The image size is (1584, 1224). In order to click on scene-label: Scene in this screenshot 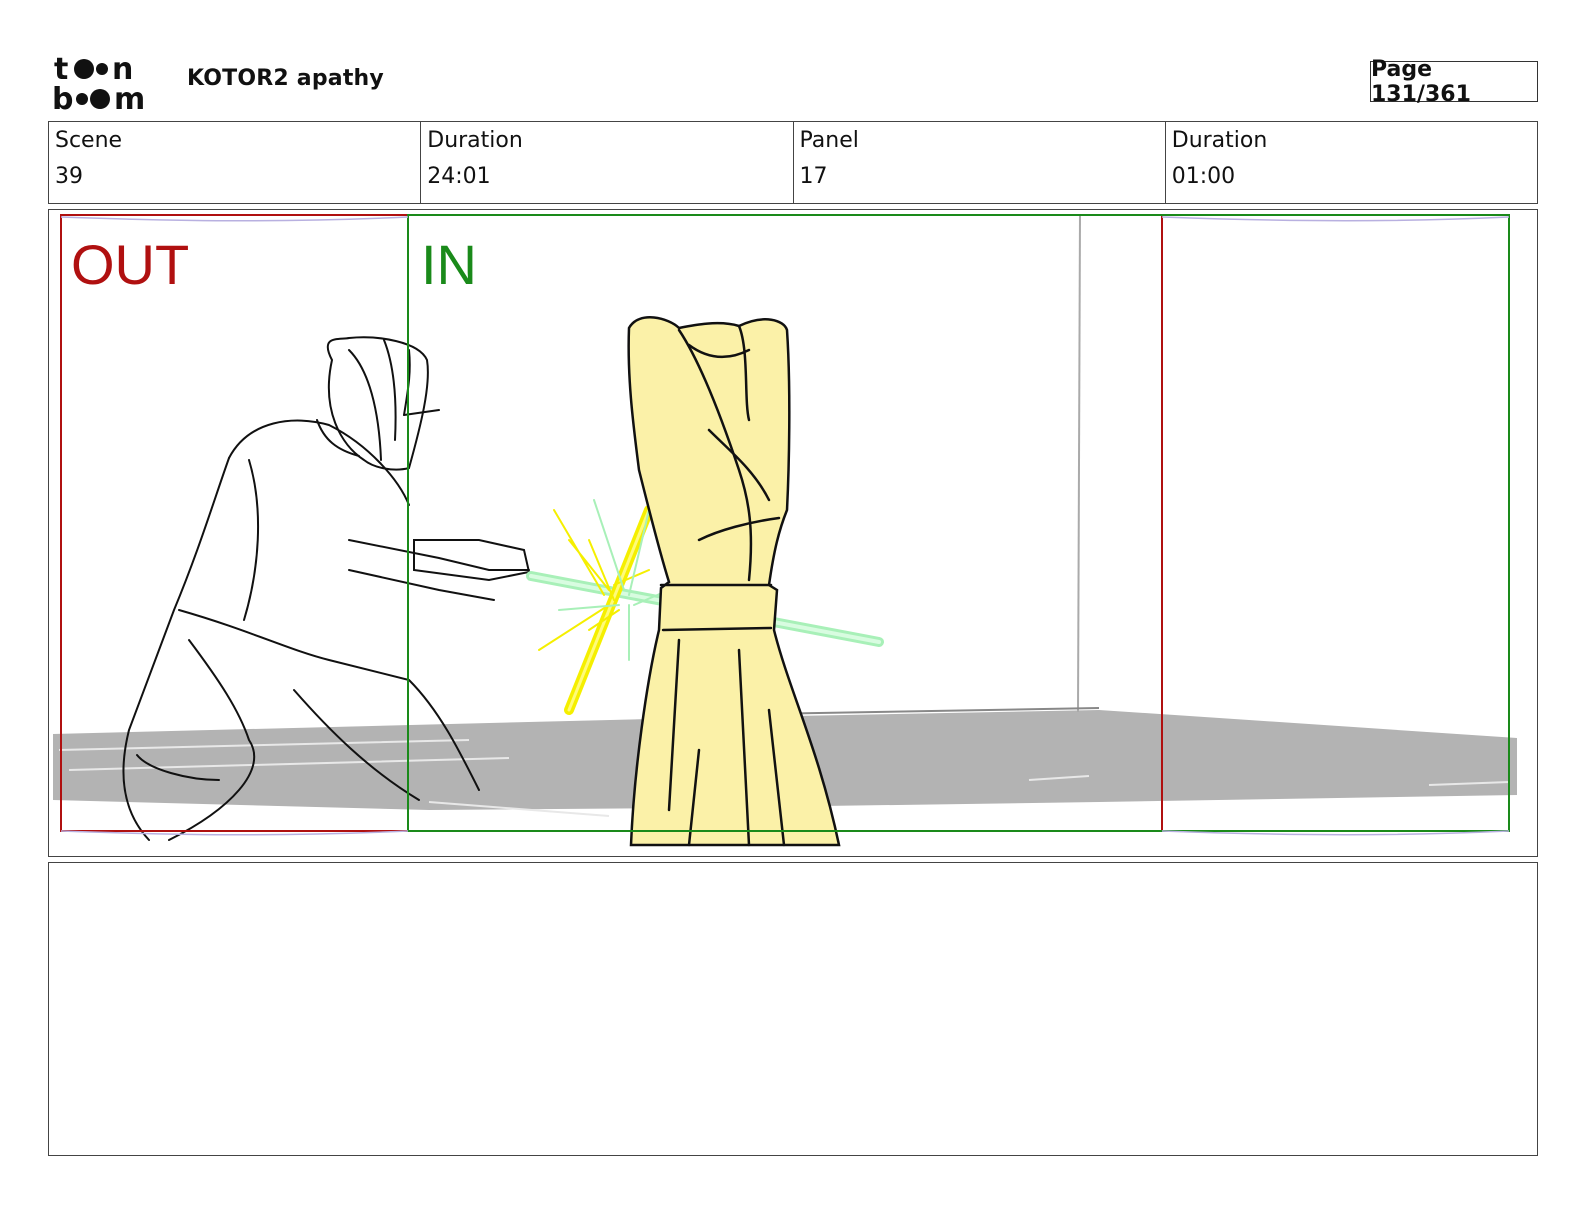, I will do `click(89, 140)`.